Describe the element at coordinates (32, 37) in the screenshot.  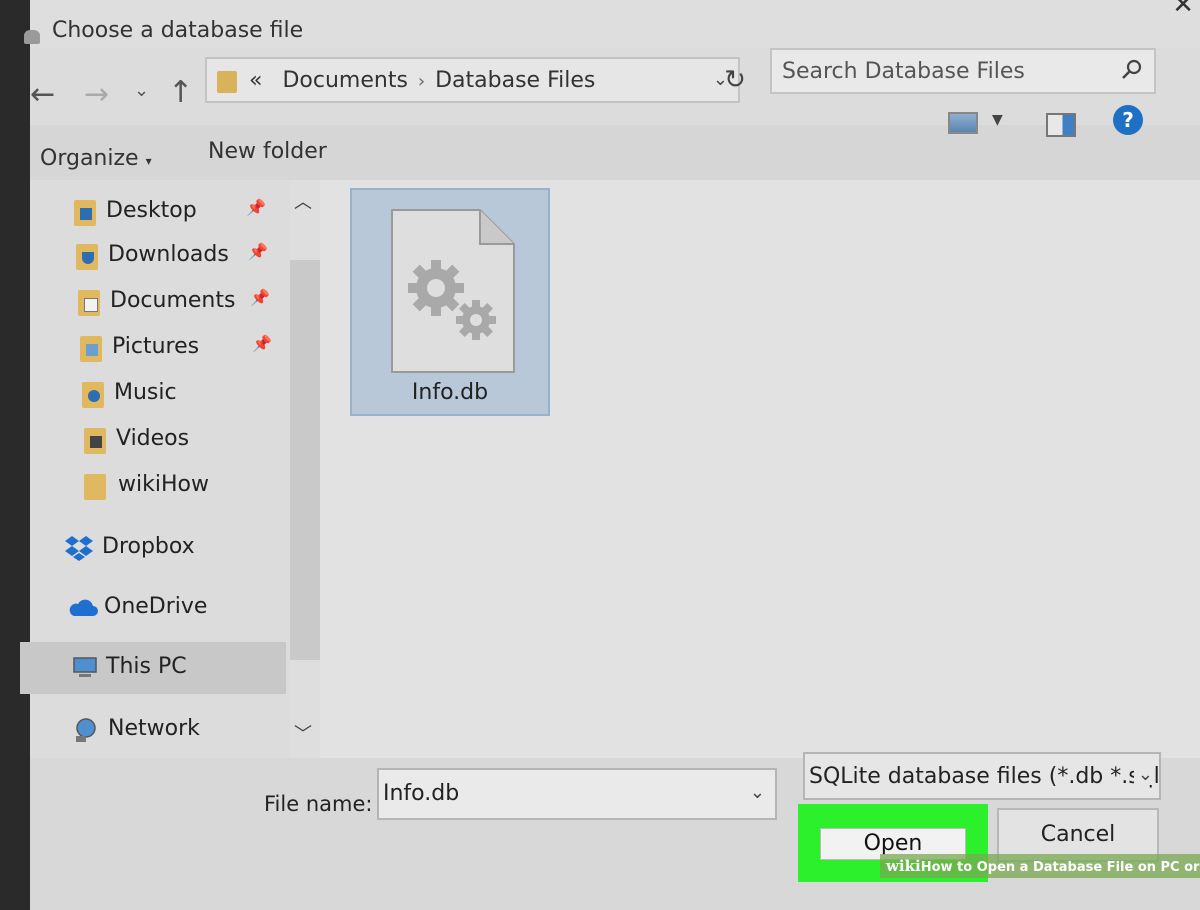
I see `database-icon` at that location.